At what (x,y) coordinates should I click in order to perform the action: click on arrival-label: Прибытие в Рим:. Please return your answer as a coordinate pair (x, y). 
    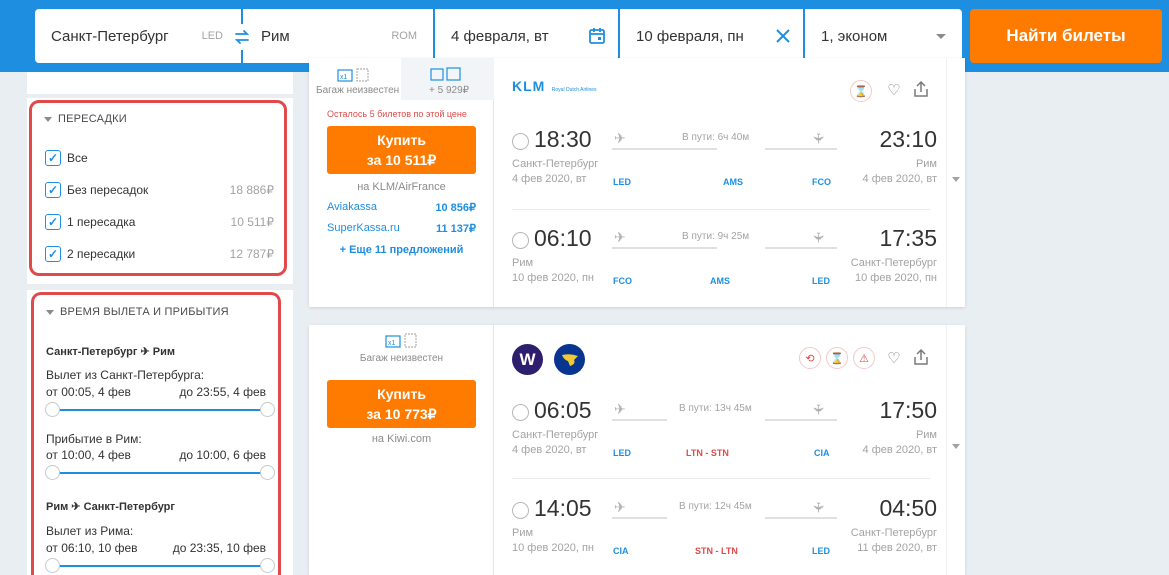
    Looking at the image, I should click on (94, 439).